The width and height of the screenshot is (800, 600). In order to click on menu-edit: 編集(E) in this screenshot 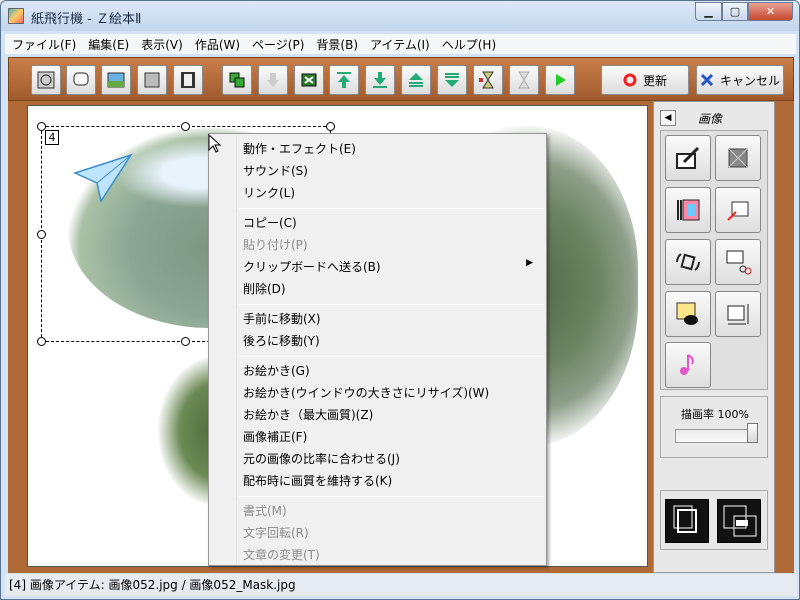, I will do `click(107, 44)`.